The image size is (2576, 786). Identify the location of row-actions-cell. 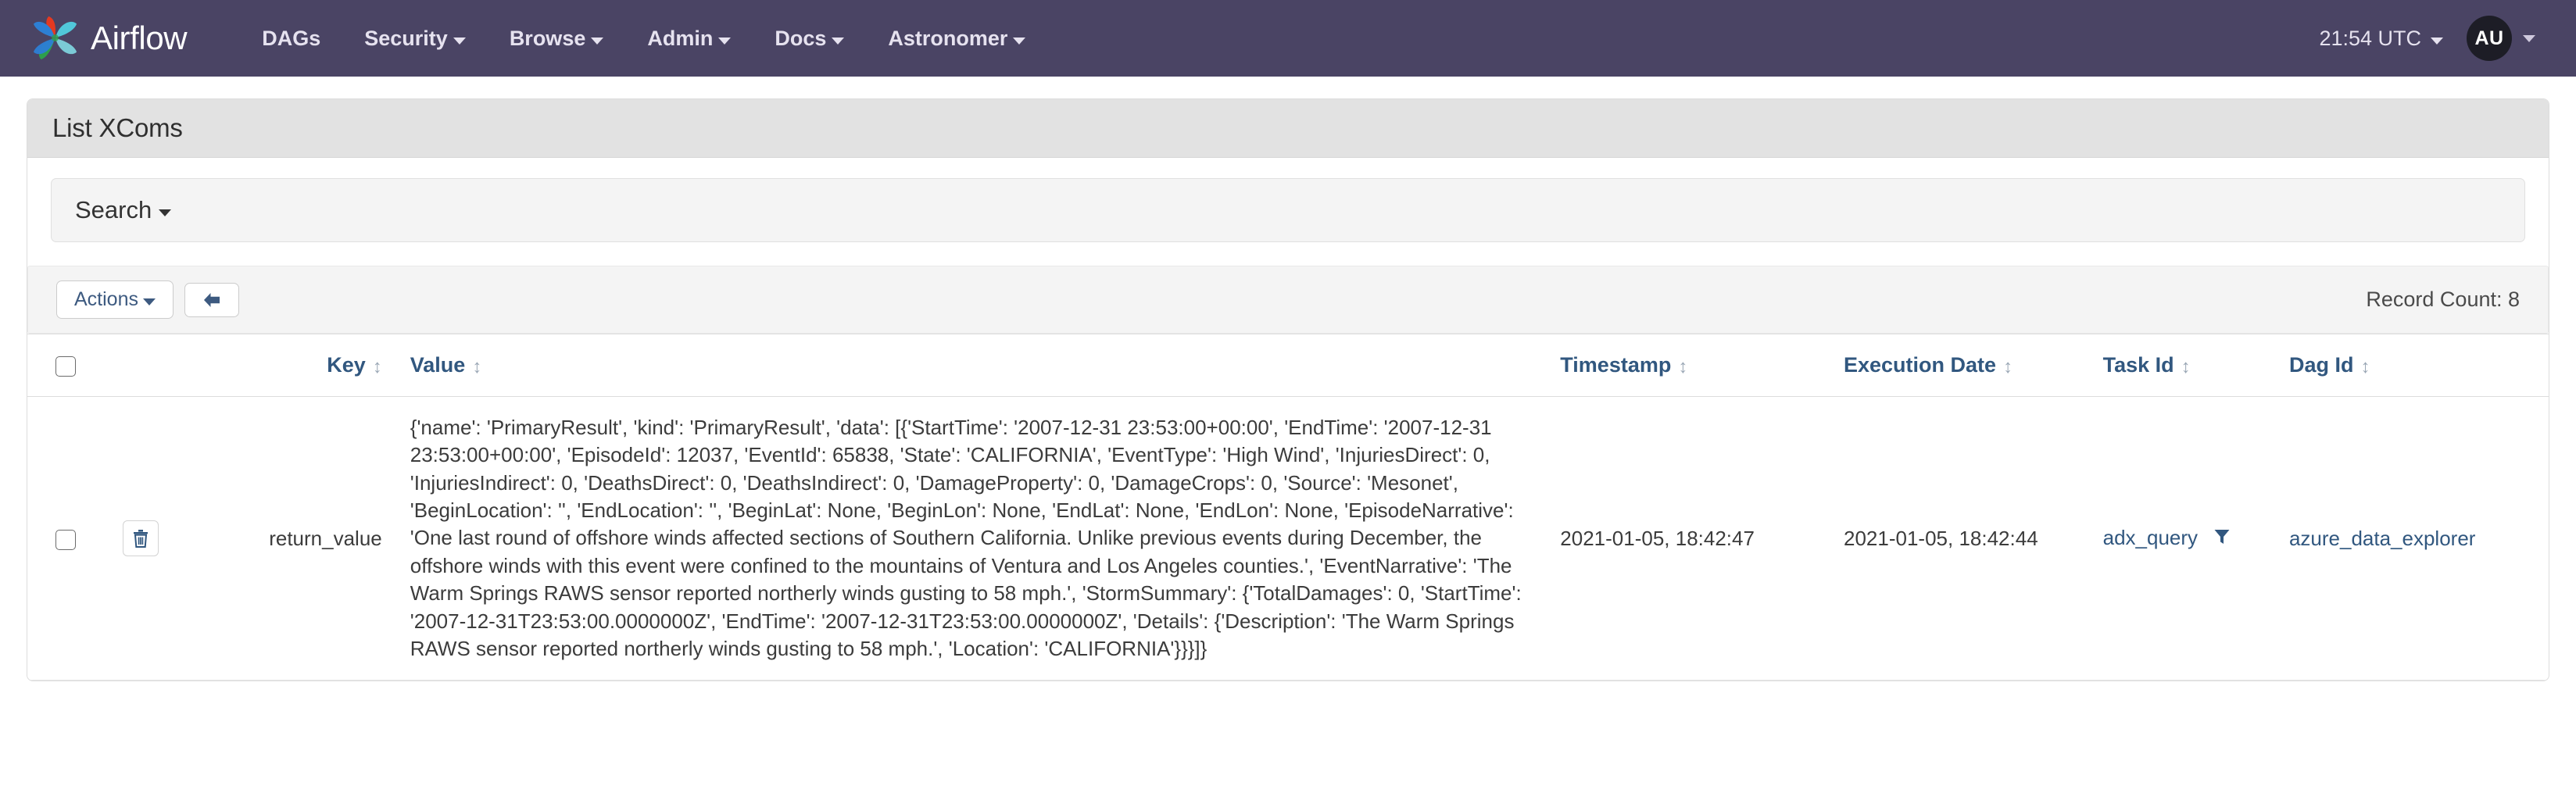
(157, 538).